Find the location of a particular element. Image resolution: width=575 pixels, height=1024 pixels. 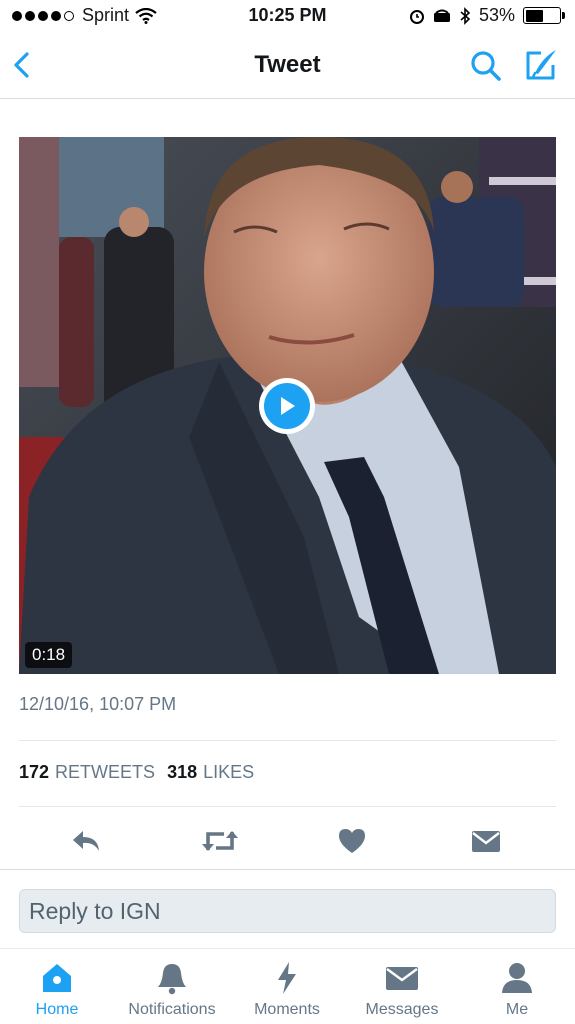

reply-box is located at coordinates (287, 911).